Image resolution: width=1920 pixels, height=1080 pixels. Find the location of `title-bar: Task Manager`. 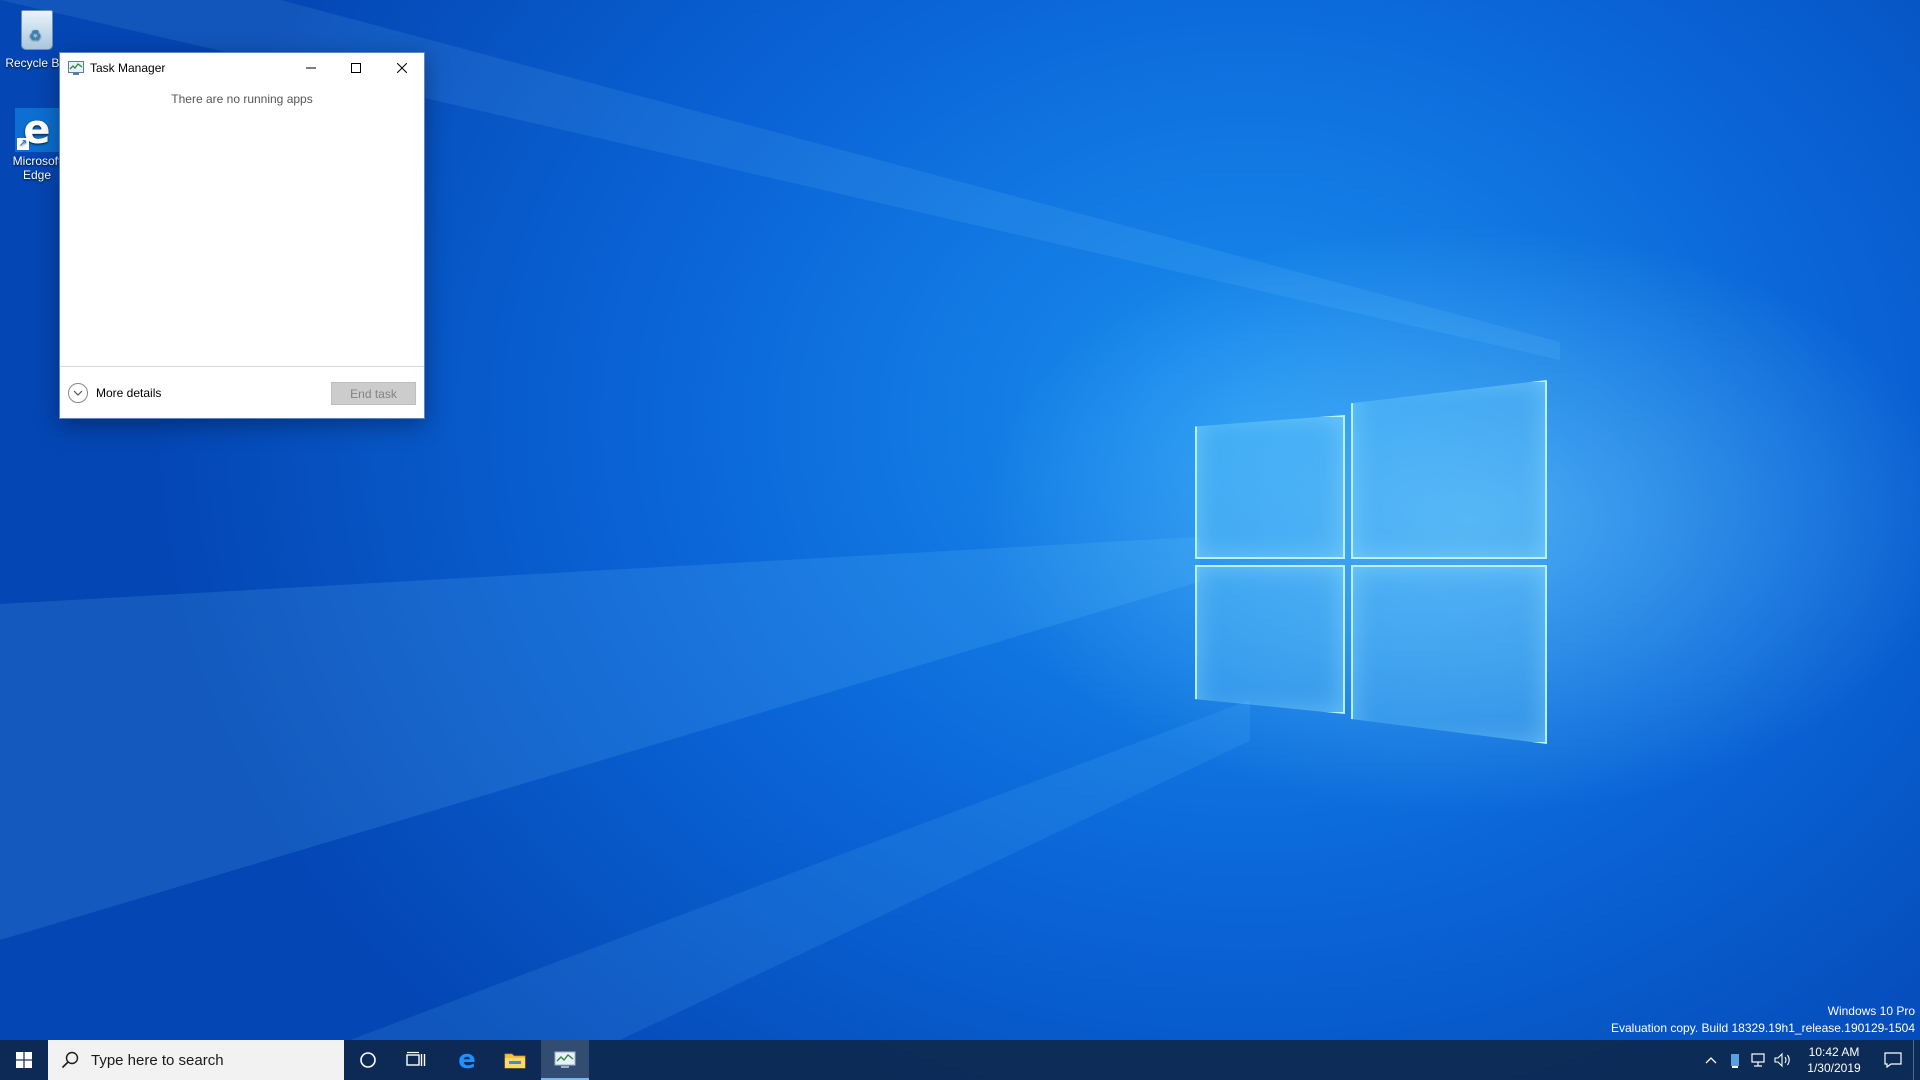

title-bar: Task Manager is located at coordinates (242, 68).